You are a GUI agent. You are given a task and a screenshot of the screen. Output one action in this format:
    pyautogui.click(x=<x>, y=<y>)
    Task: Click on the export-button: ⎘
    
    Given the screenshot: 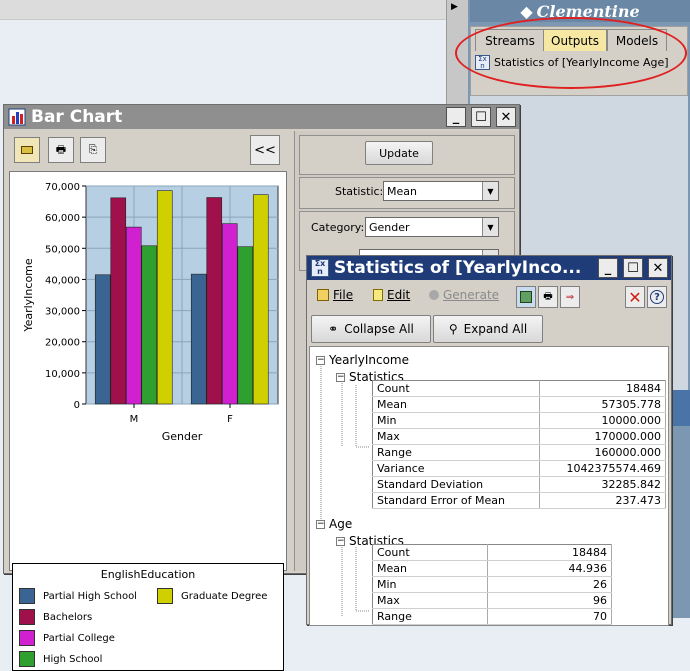 What is the action you would take?
    pyautogui.click(x=93, y=150)
    